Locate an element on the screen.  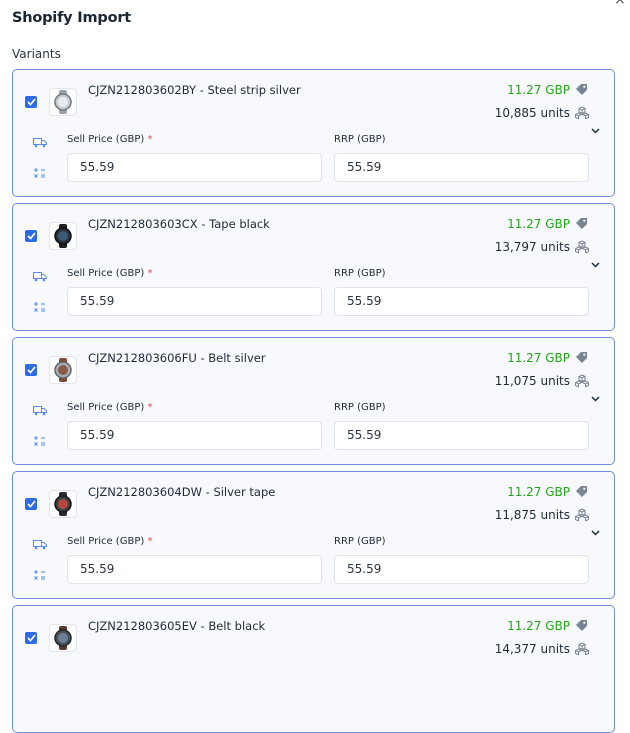
watch-black-icon is located at coordinates (63, 236).